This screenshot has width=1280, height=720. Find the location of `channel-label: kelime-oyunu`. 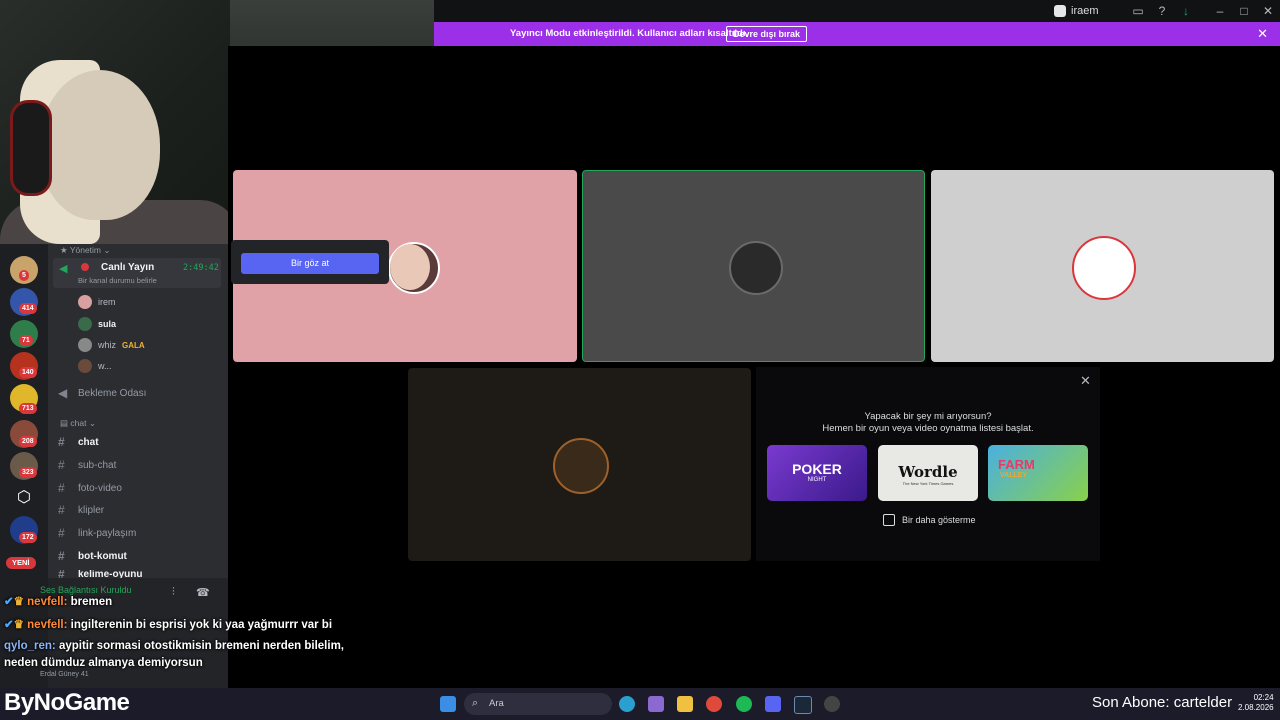

channel-label: kelime-oyunu is located at coordinates (110, 574).